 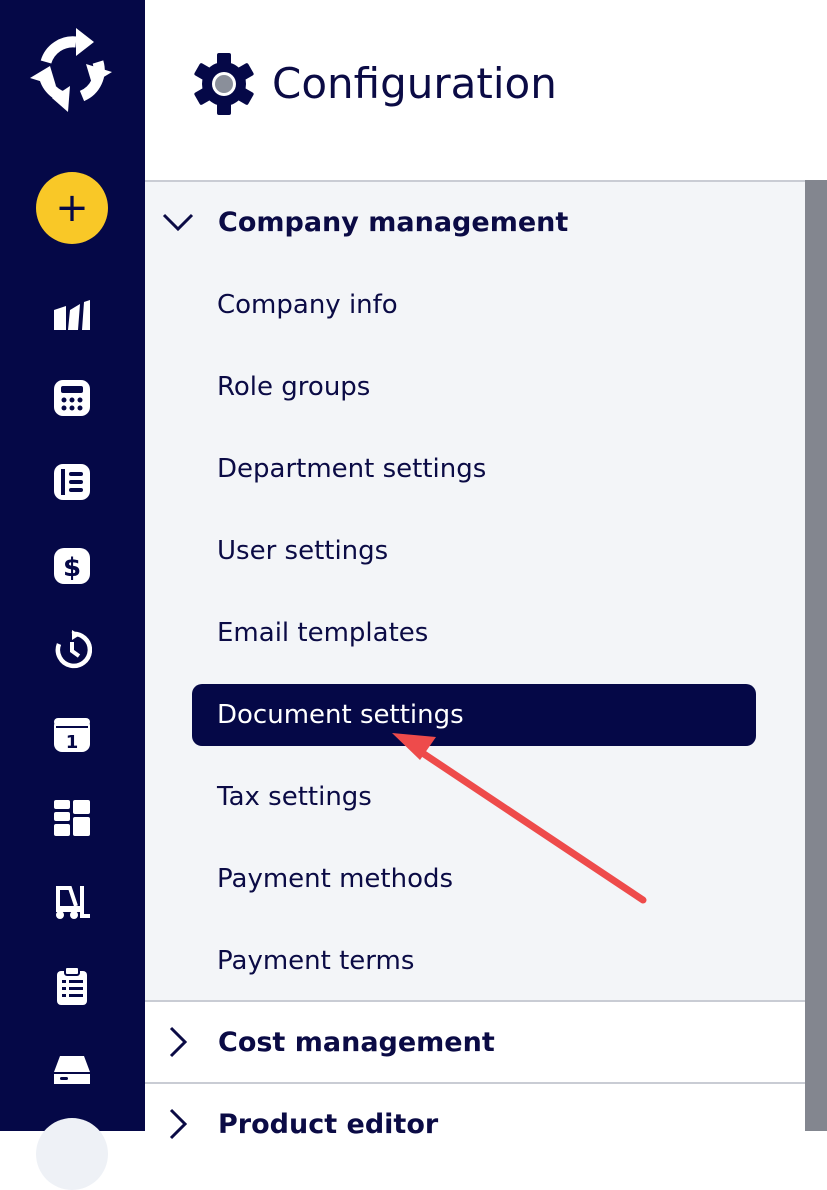 What do you see at coordinates (72, 316) in the screenshot?
I see `factory-icon` at bounding box center [72, 316].